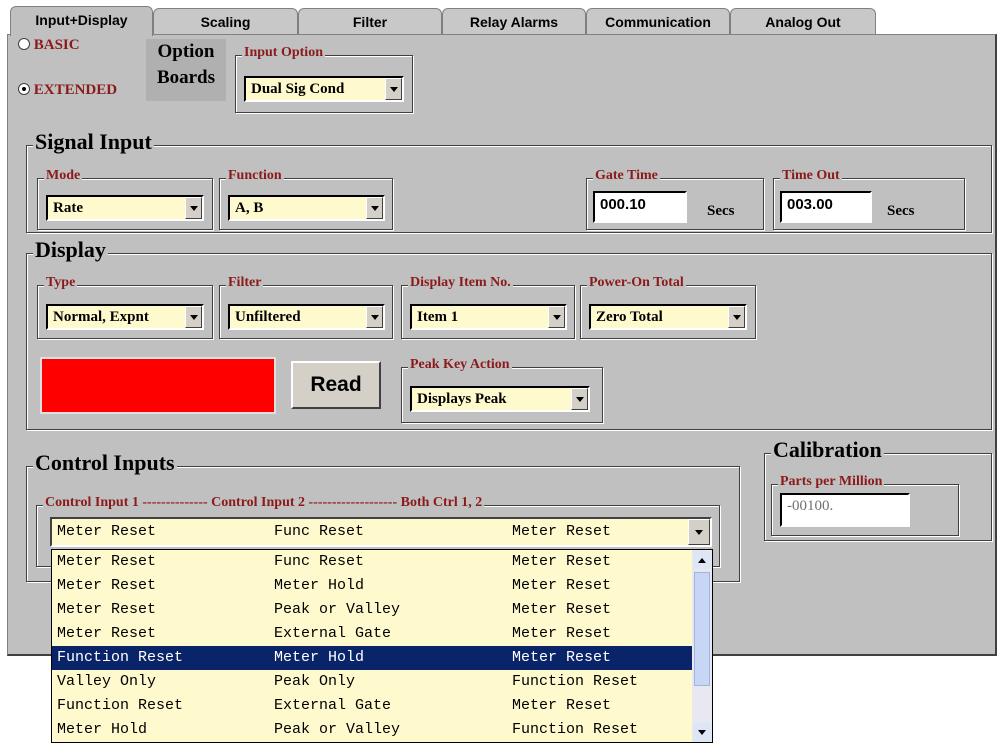 The image size is (1005, 743). What do you see at coordinates (702, 629) in the screenshot?
I see `scroll-thumb` at bounding box center [702, 629].